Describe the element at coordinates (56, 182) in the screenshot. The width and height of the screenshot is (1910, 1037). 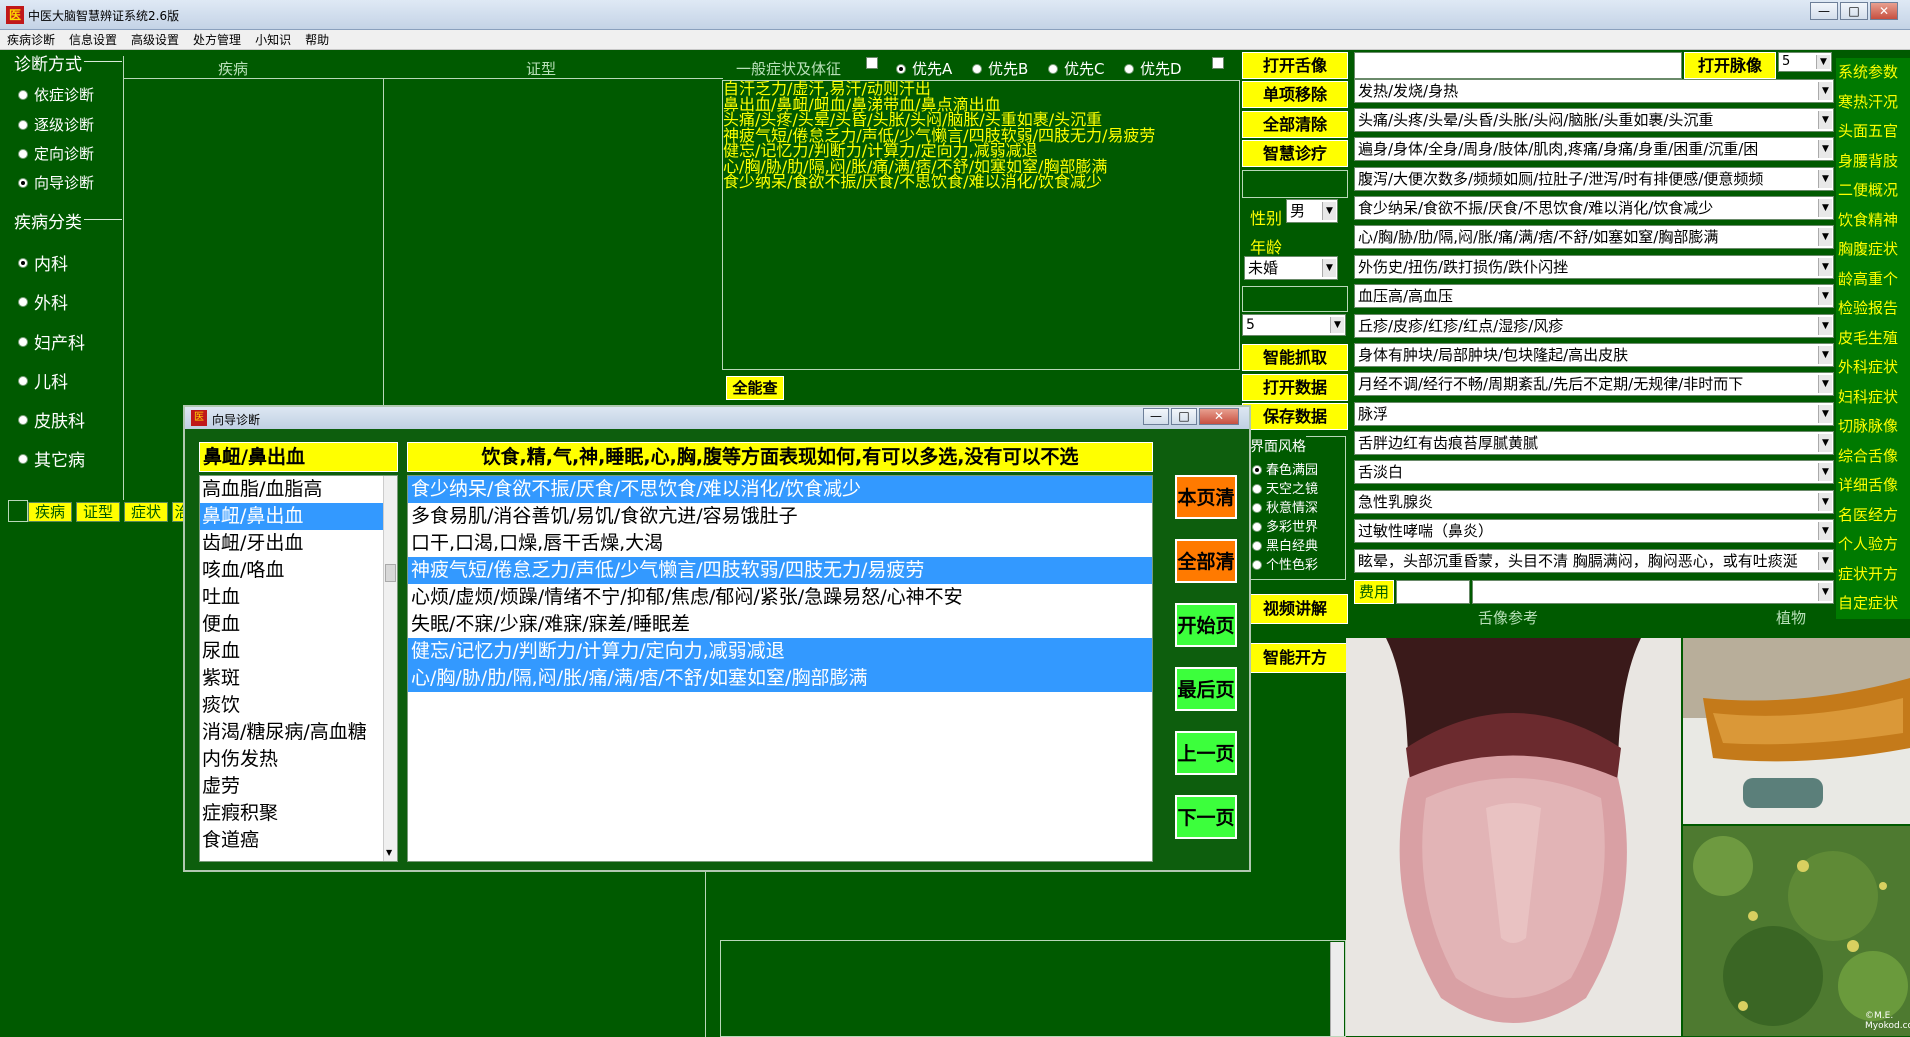
I see `radio-guided: 向导诊断` at that location.